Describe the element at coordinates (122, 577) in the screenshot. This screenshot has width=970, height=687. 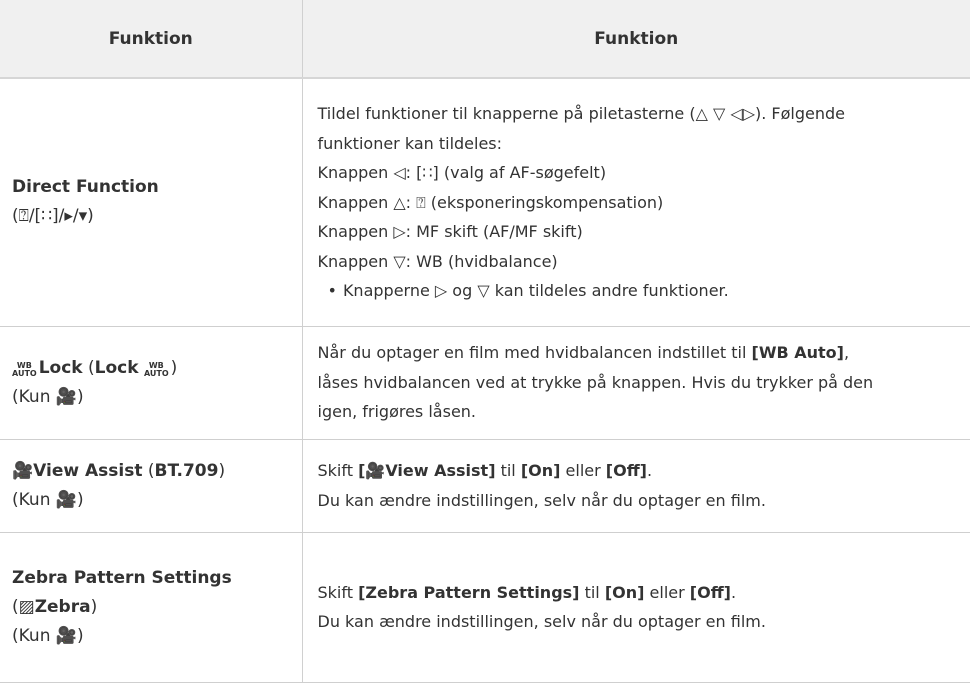
I see `row-name-zebra: Zebra Pattern Settings` at that location.